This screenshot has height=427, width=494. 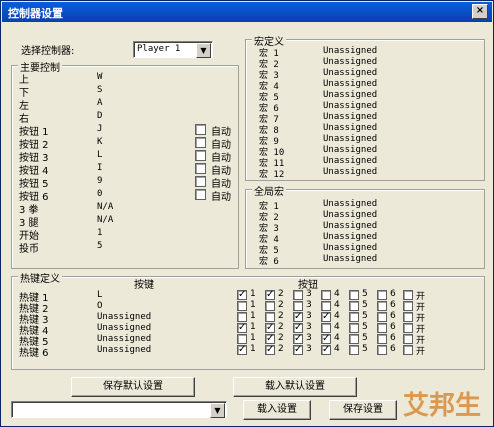 What do you see at coordinates (277, 410) in the screenshot?
I see `load-settings-button: 载入设置` at bounding box center [277, 410].